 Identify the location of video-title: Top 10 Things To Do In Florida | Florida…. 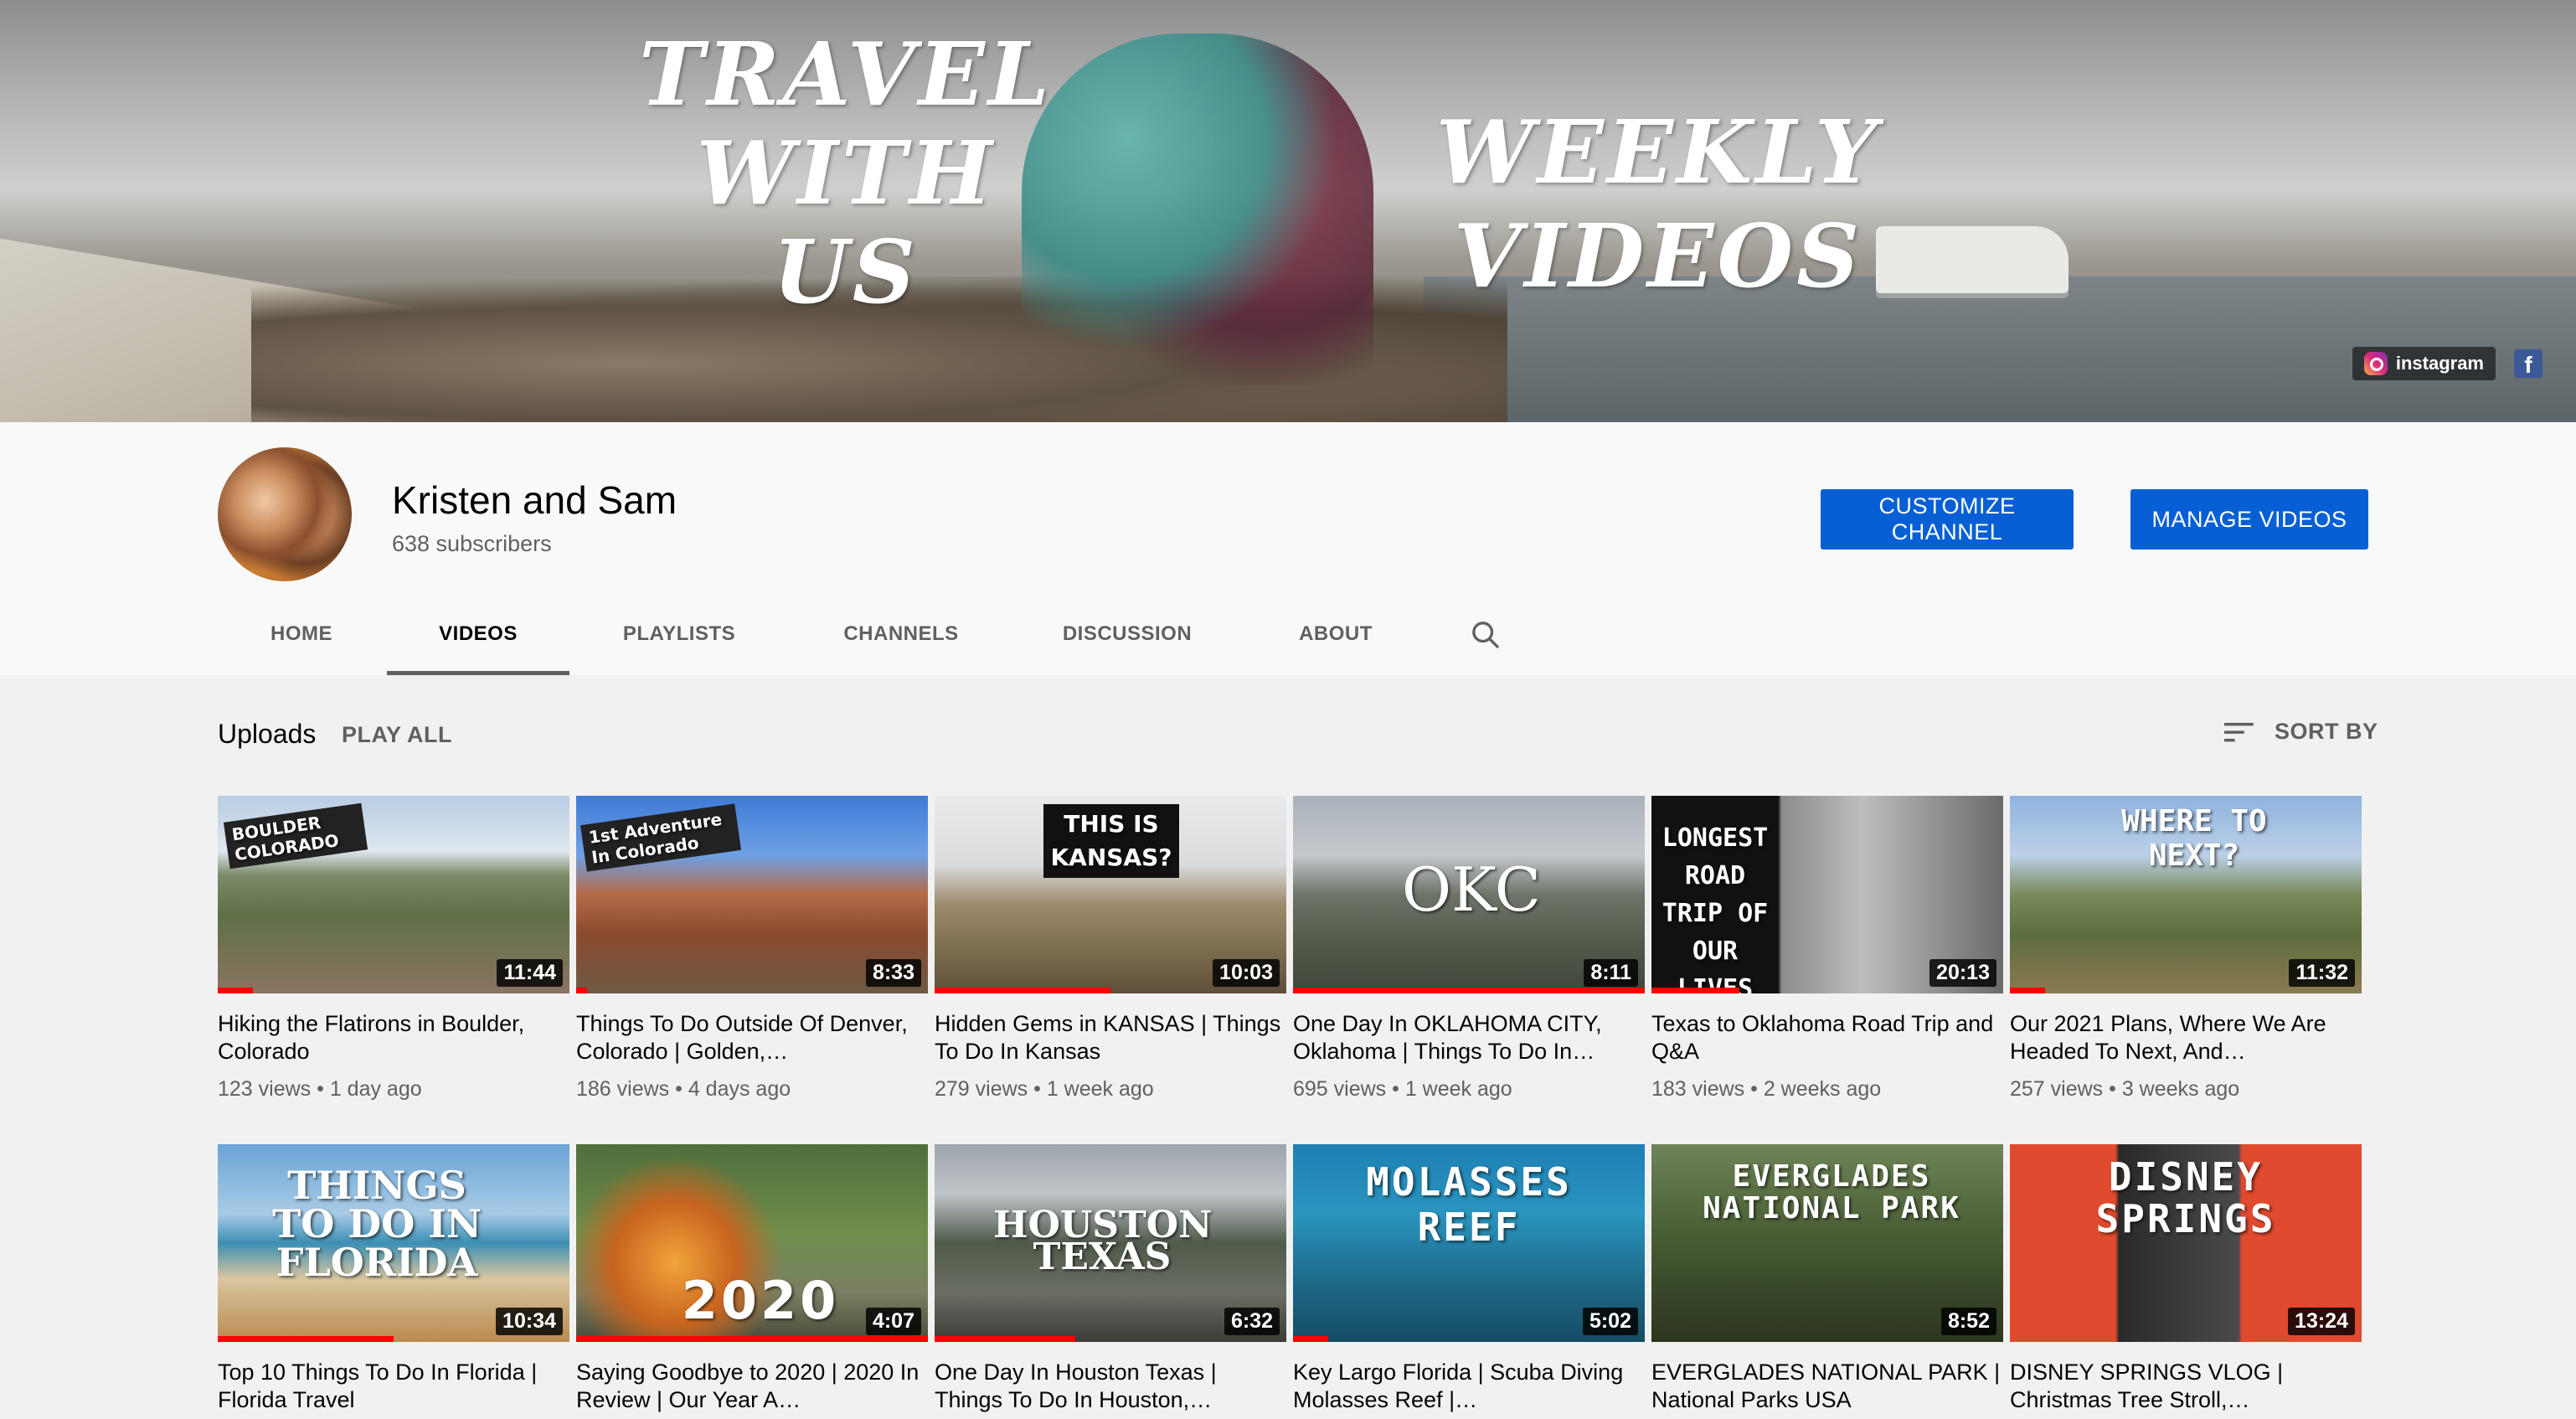
(393, 1386).